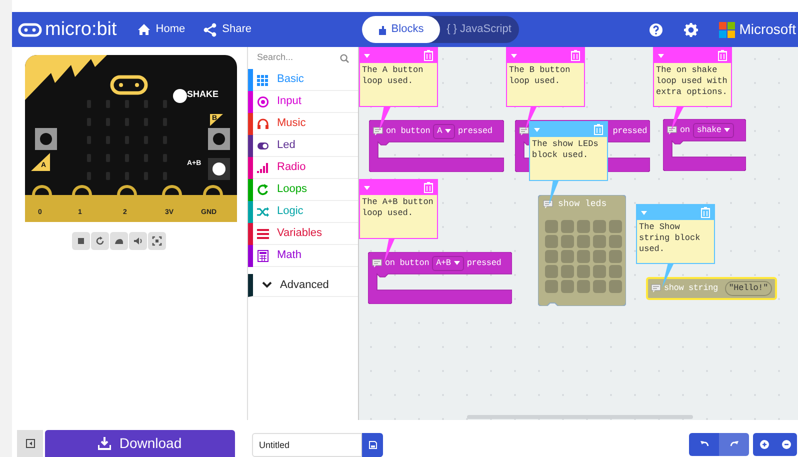  What do you see at coordinates (303, 190) in the screenshot?
I see `category-item: Loops` at bounding box center [303, 190].